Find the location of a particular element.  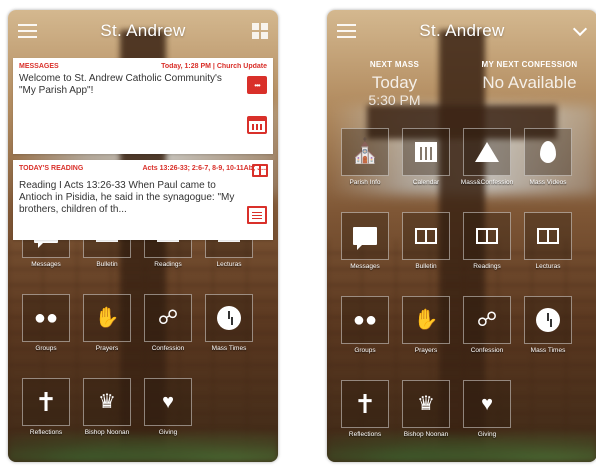

tile-parish-info: ⛪ Parish Info is located at coordinates (365, 170).